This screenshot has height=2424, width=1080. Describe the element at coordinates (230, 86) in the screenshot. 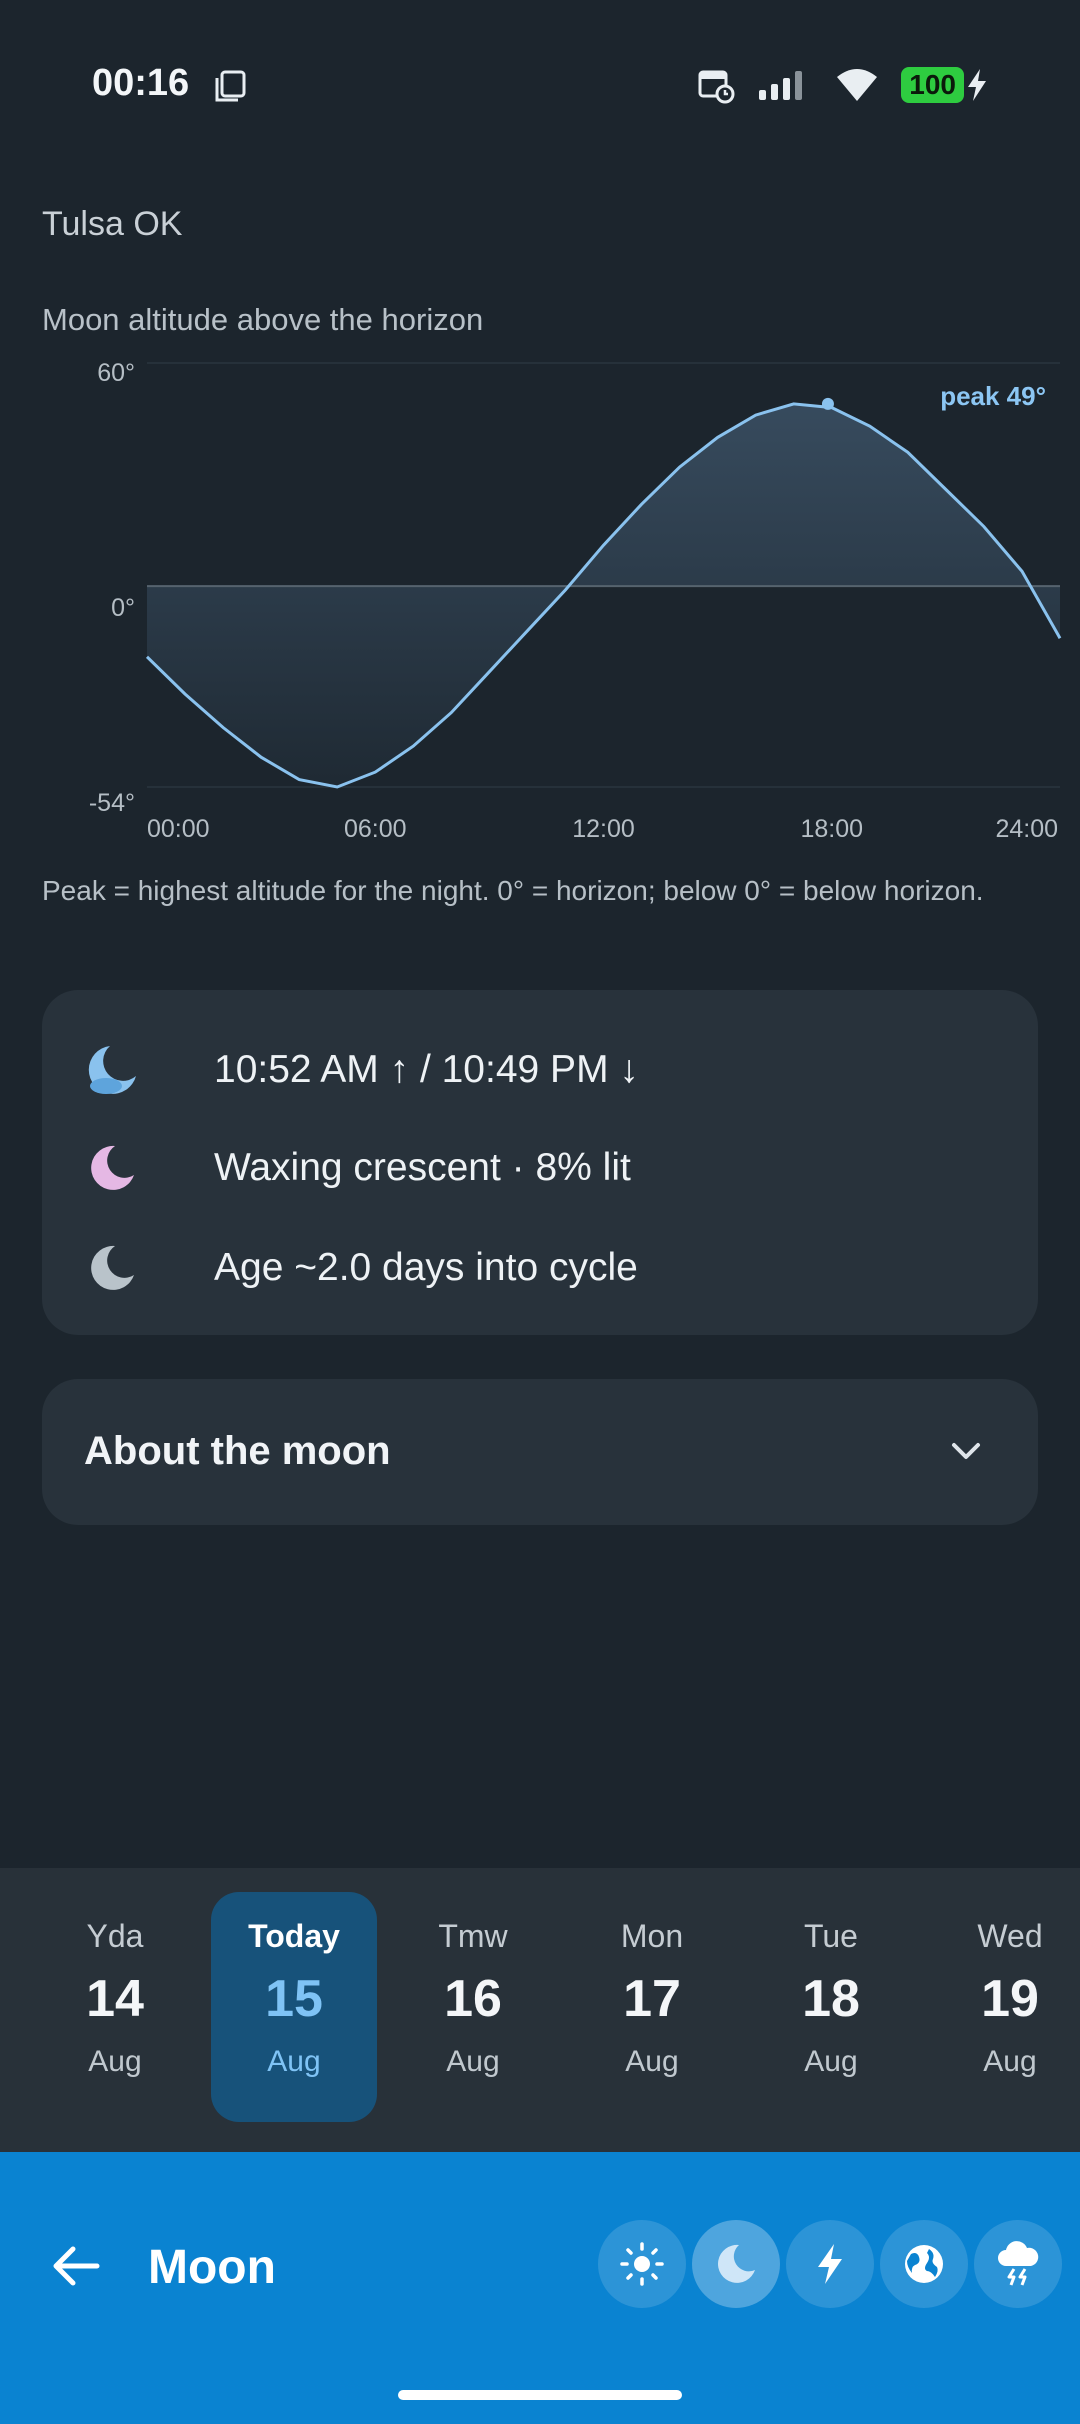

I see `screenshot-icon` at that location.